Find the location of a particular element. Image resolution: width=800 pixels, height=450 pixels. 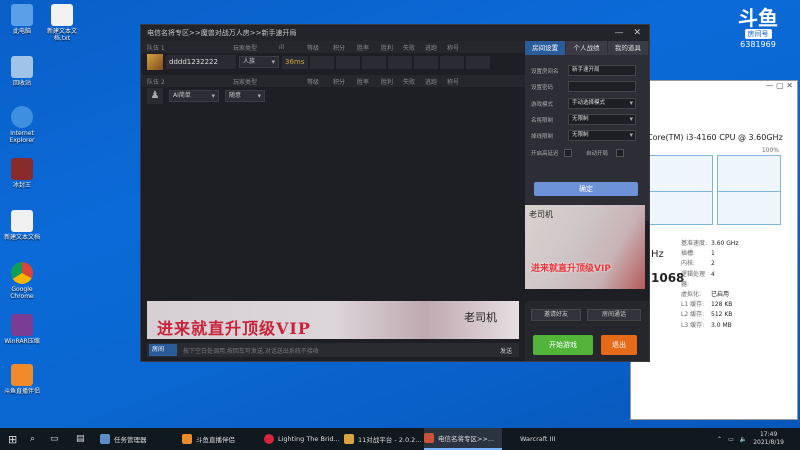

tab-my-items: 我的道具 is located at coordinates (627, 48).